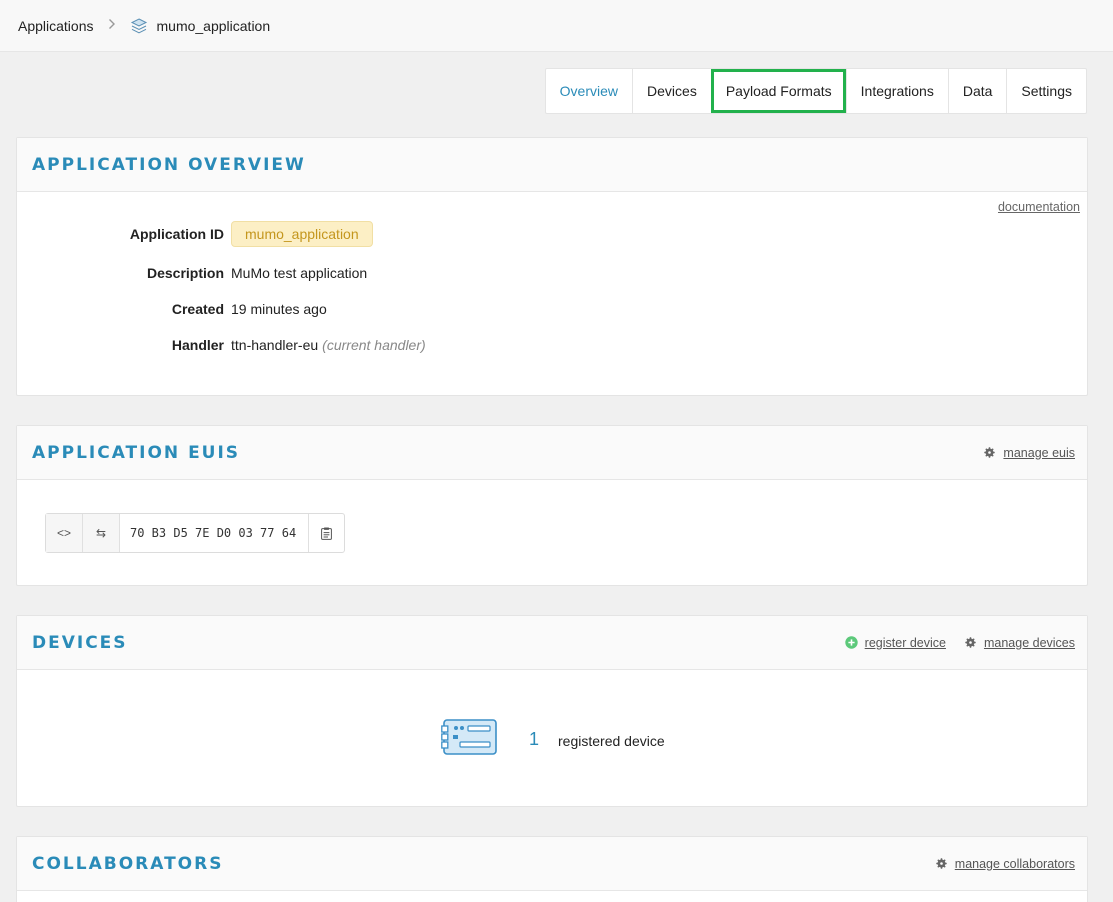 This screenshot has width=1113, height=902. Describe the element at coordinates (1046, 91) in the screenshot. I see `tab-settings: Settings` at that location.